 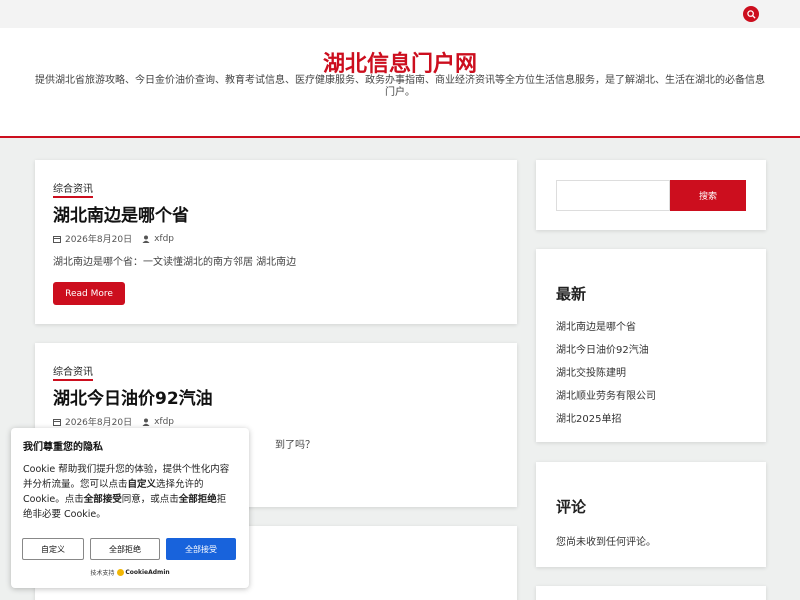 What do you see at coordinates (571, 294) in the screenshot?
I see `widget-title: 最新` at bounding box center [571, 294].